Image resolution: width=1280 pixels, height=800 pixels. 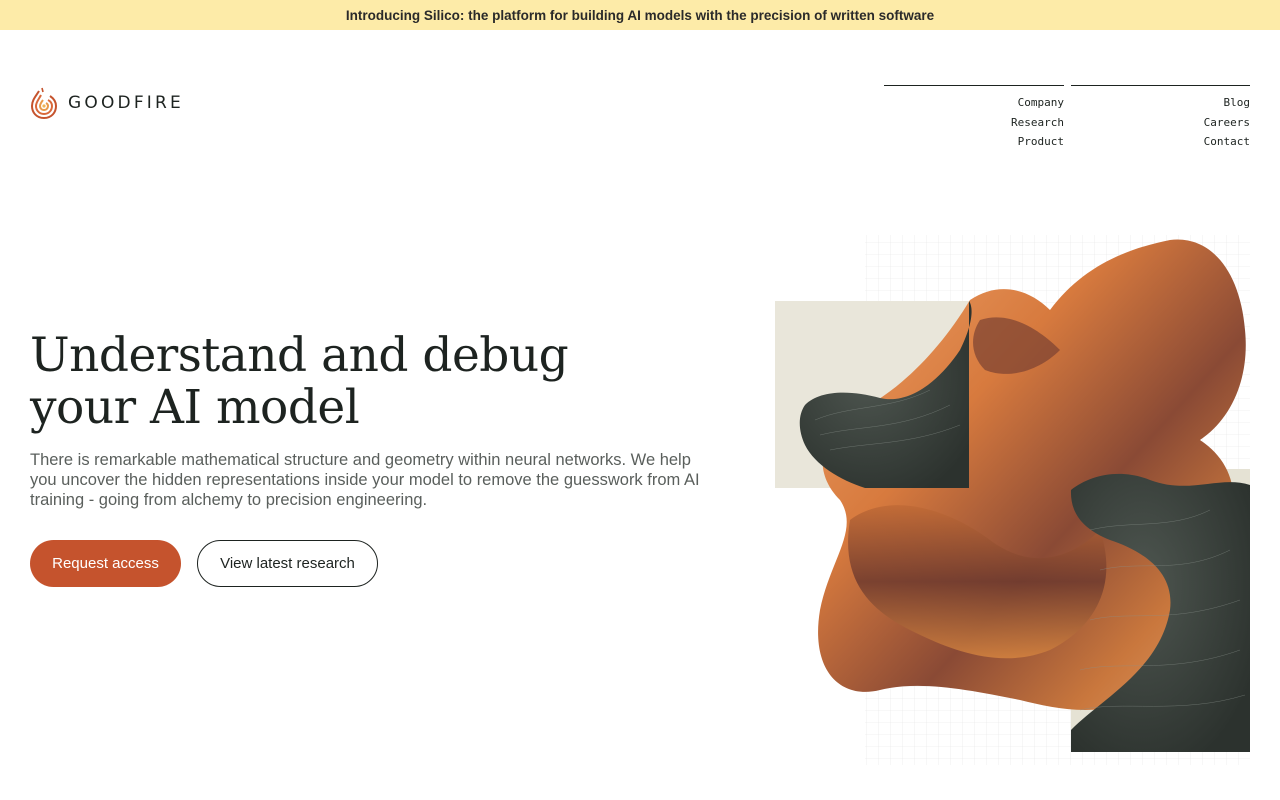 What do you see at coordinates (126, 103) in the screenshot?
I see `brand-name: GOODFIRE` at bounding box center [126, 103].